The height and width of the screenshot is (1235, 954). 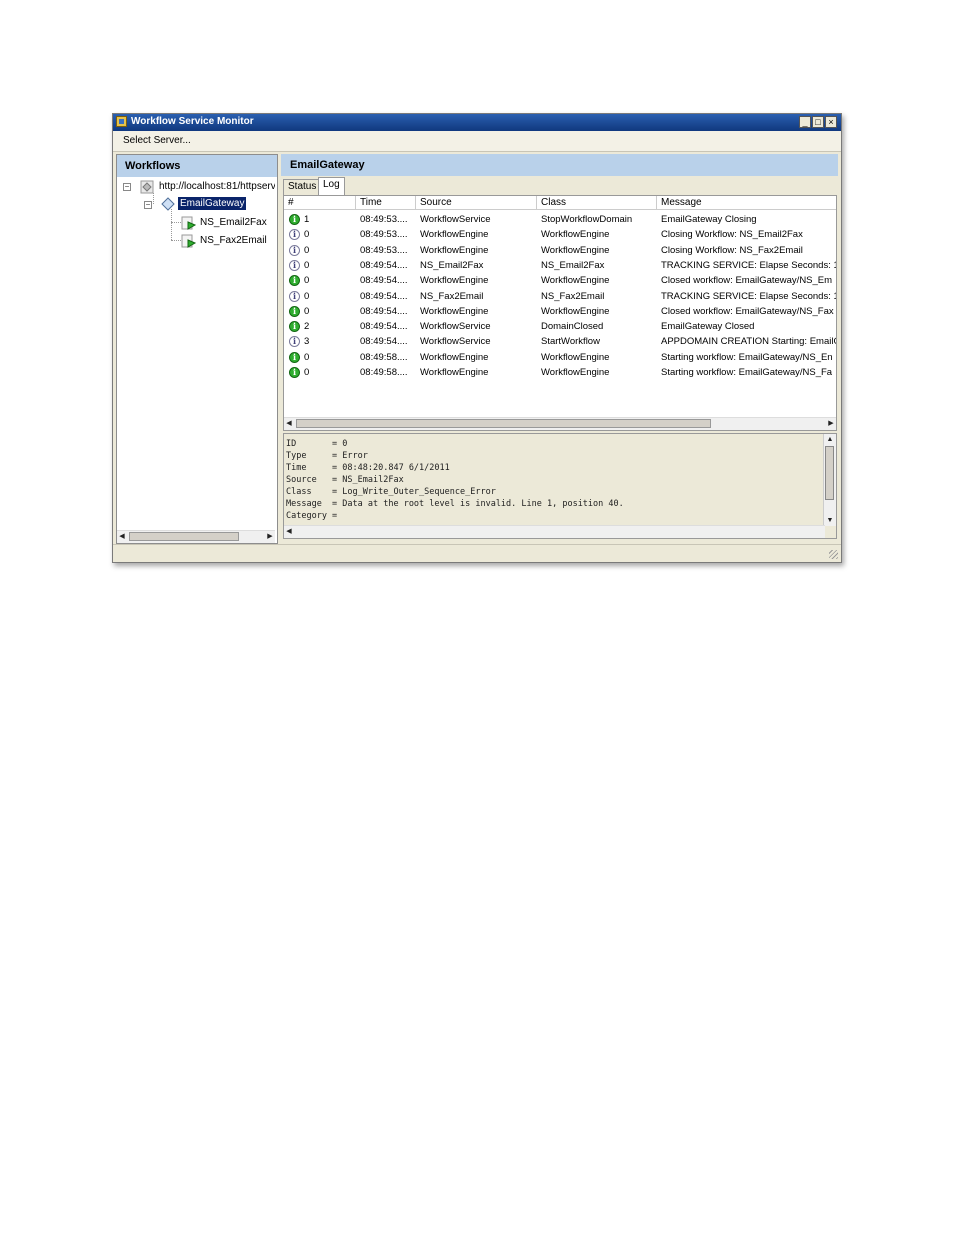 What do you see at coordinates (708, 327) in the screenshot?
I see `cell-message: EmailGateway Closed` at bounding box center [708, 327].